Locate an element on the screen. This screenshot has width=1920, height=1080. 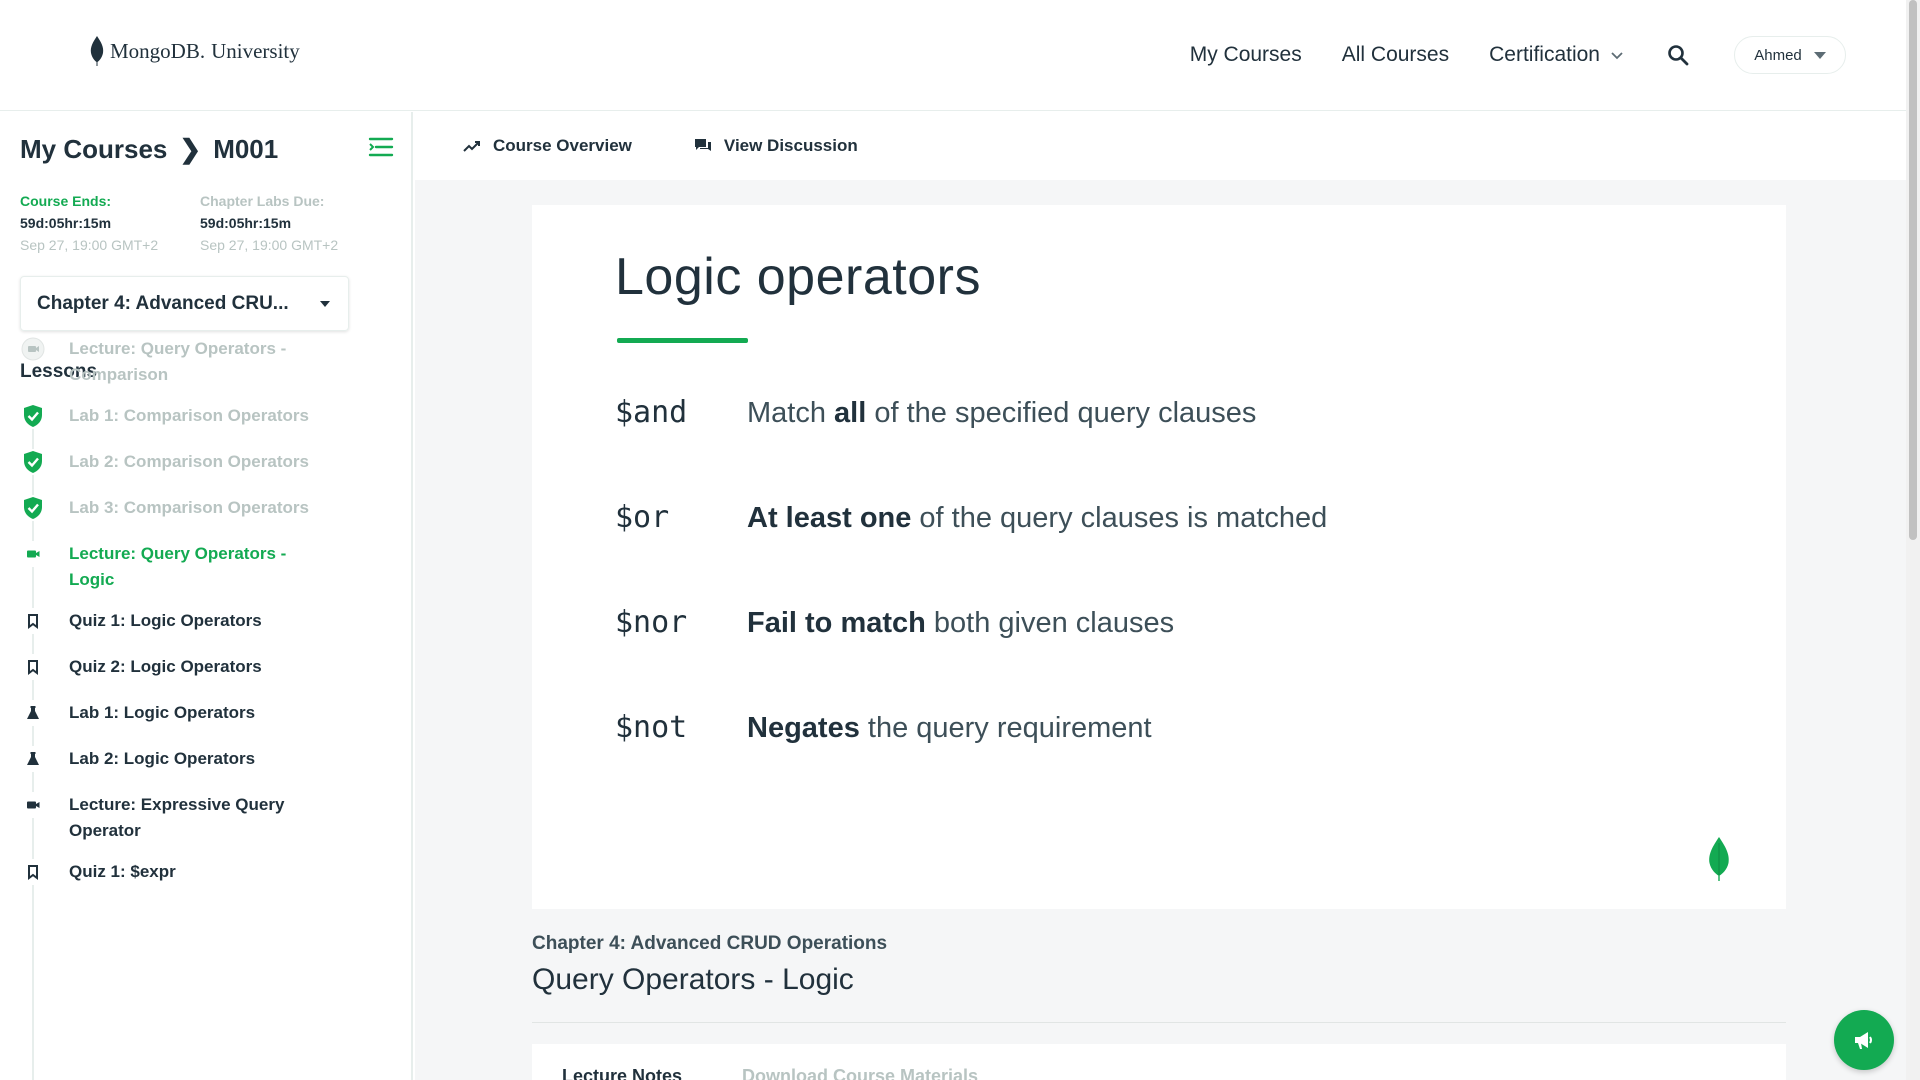
nav-certification-label: Certification is located at coordinates (1544, 54).